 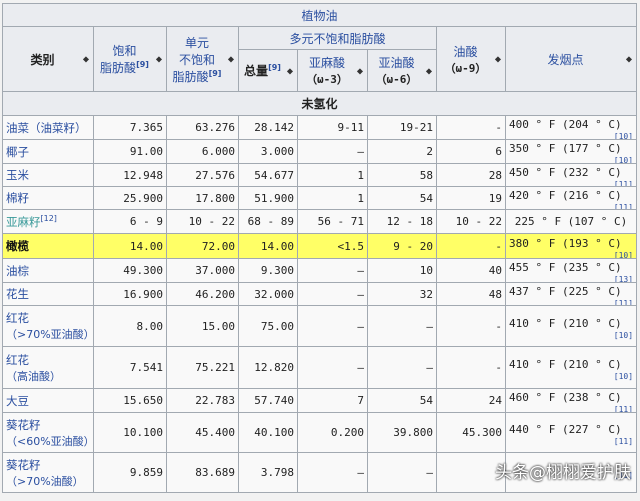 What do you see at coordinates (571, 432) in the screenshot?
I see `cell-smoke-point: 440 ° F (227 ° C) [11]` at bounding box center [571, 432].